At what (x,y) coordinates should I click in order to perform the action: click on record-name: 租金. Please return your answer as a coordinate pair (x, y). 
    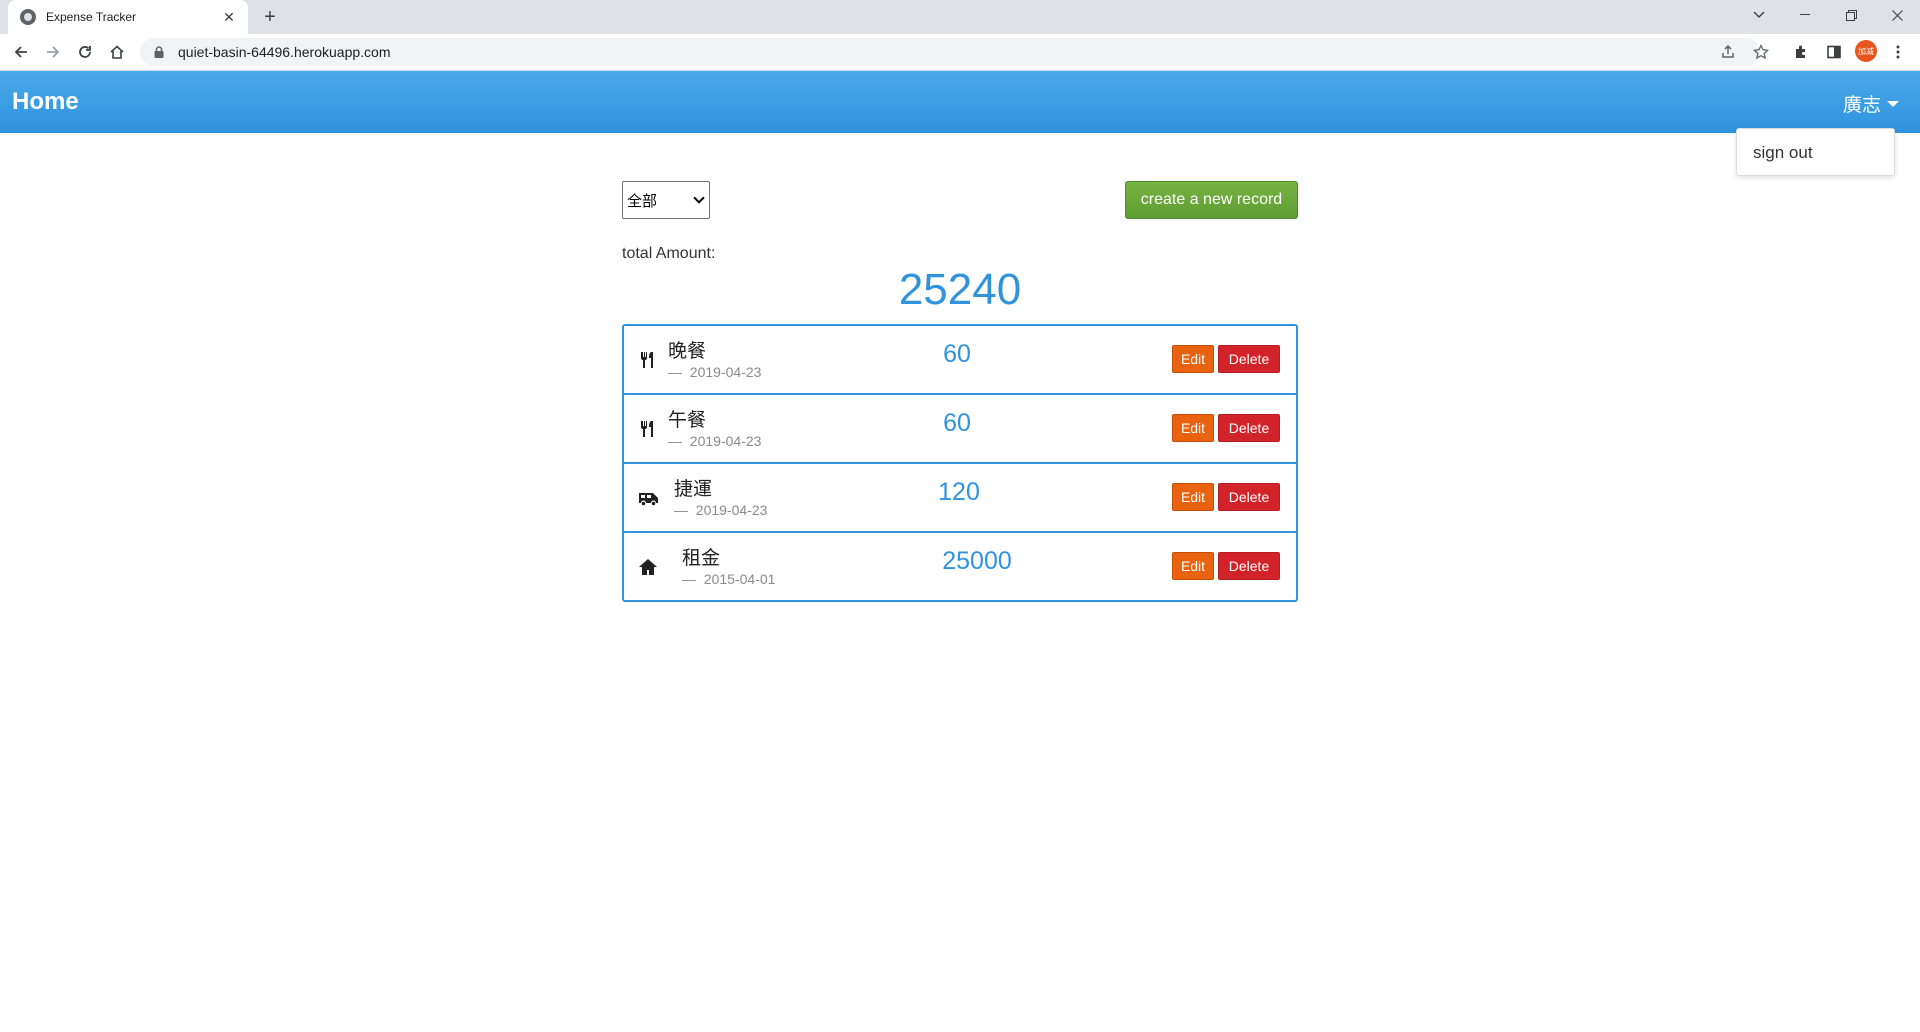
    Looking at the image, I should click on (701, 558).